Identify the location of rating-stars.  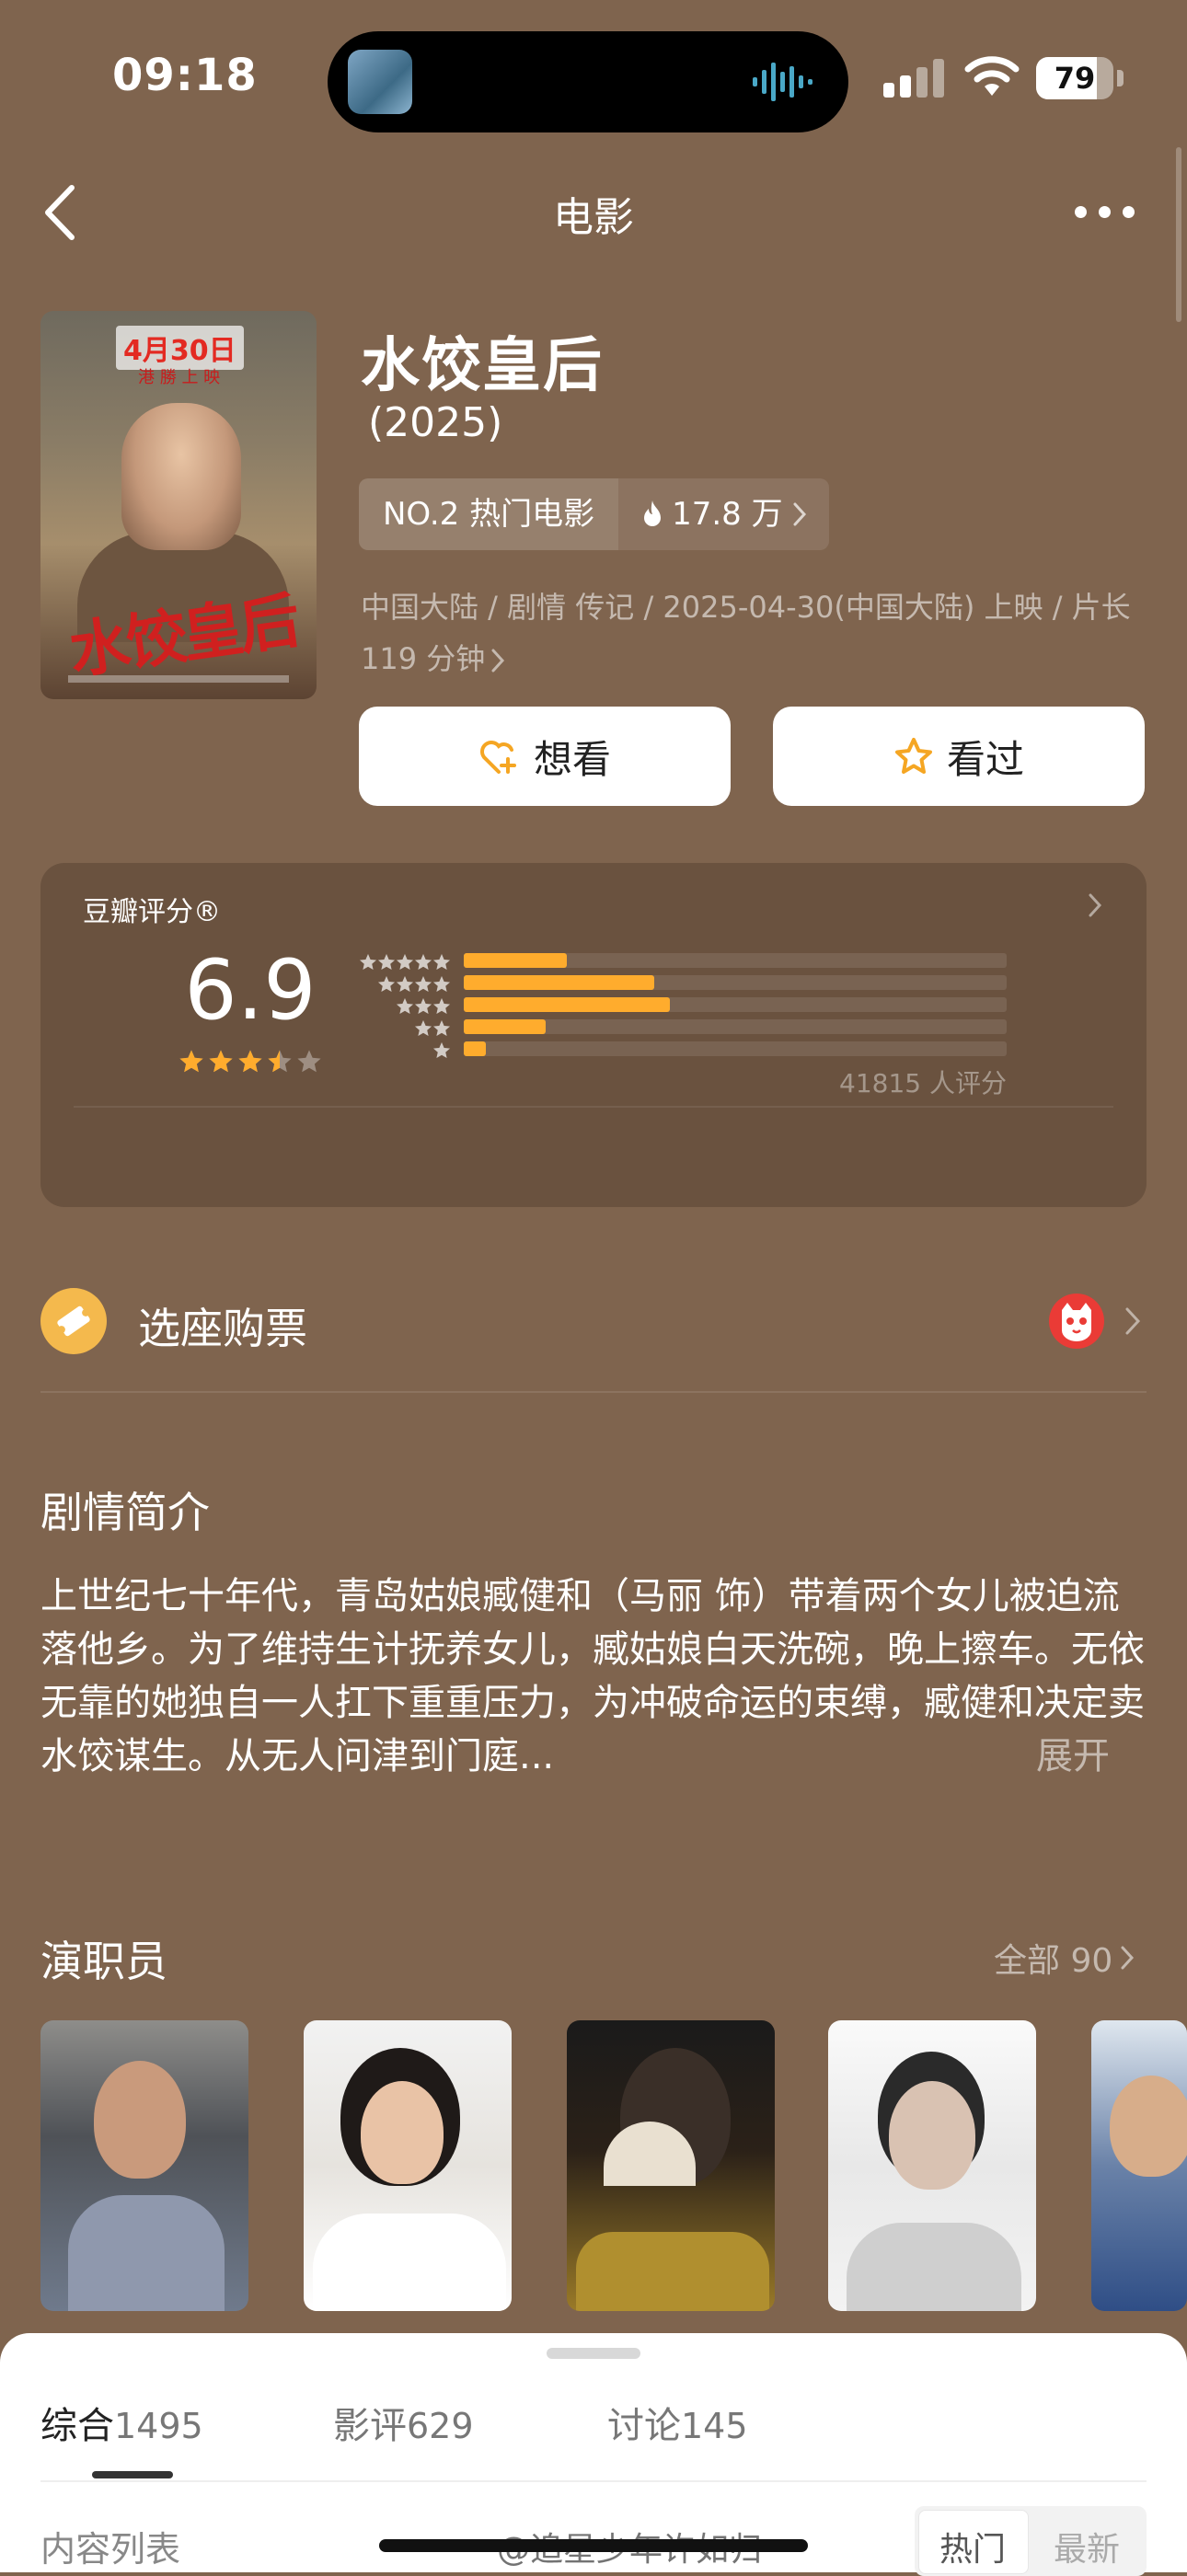
(253, 1062).